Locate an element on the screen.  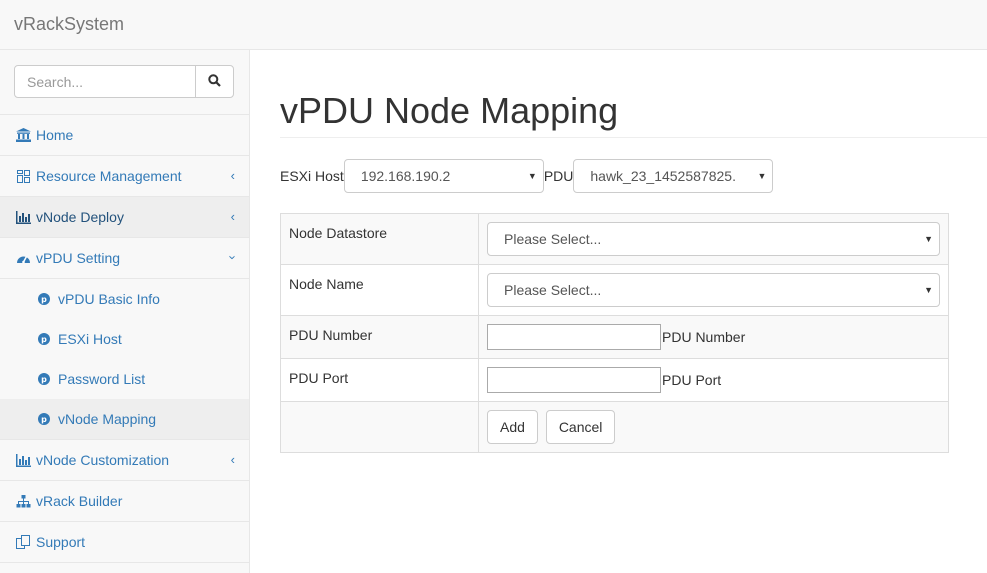
pdu-select-value: hawk_23_1452587825. is located at coordinates (663, 176).